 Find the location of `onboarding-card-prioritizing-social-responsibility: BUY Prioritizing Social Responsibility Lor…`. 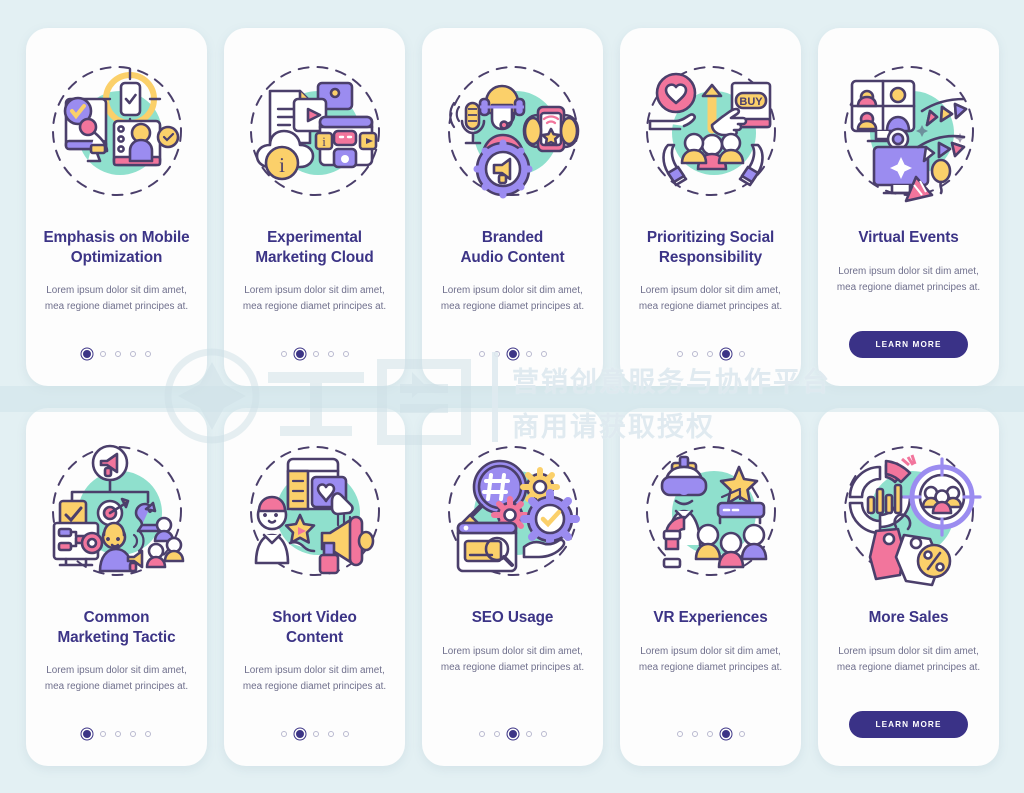

onboarding-card-prioritizing-social-responsibility: BUY Prioritizing Social Responsibility Lor… is located at coordinates (710, 207).